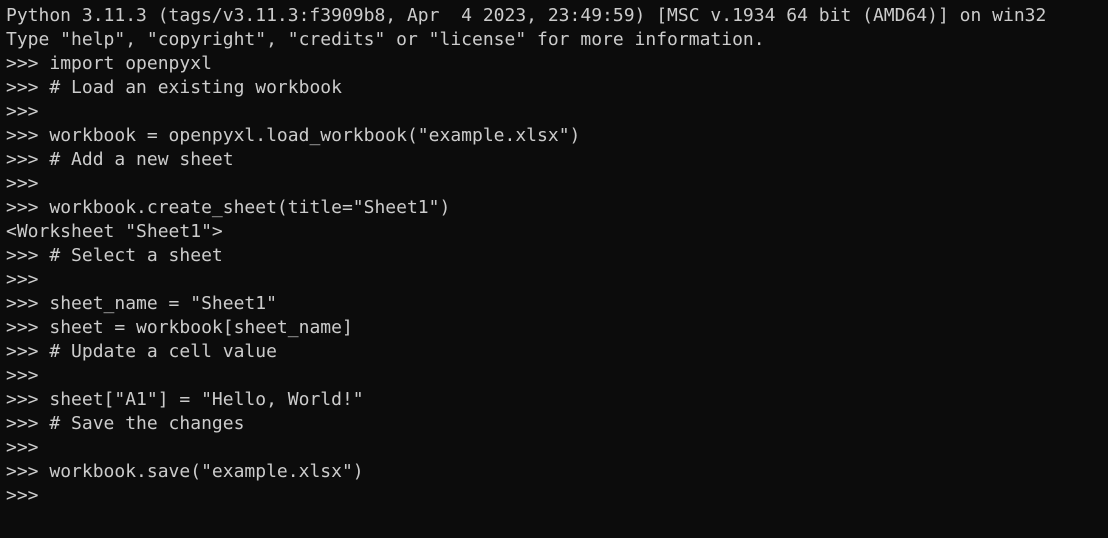 This screenshot has height=538, width=1108. What do you see at coordinates (557, 160) in the screenshot?
I see `input-line: >>> # Add a new sheet` at bounding box center [557, 160].